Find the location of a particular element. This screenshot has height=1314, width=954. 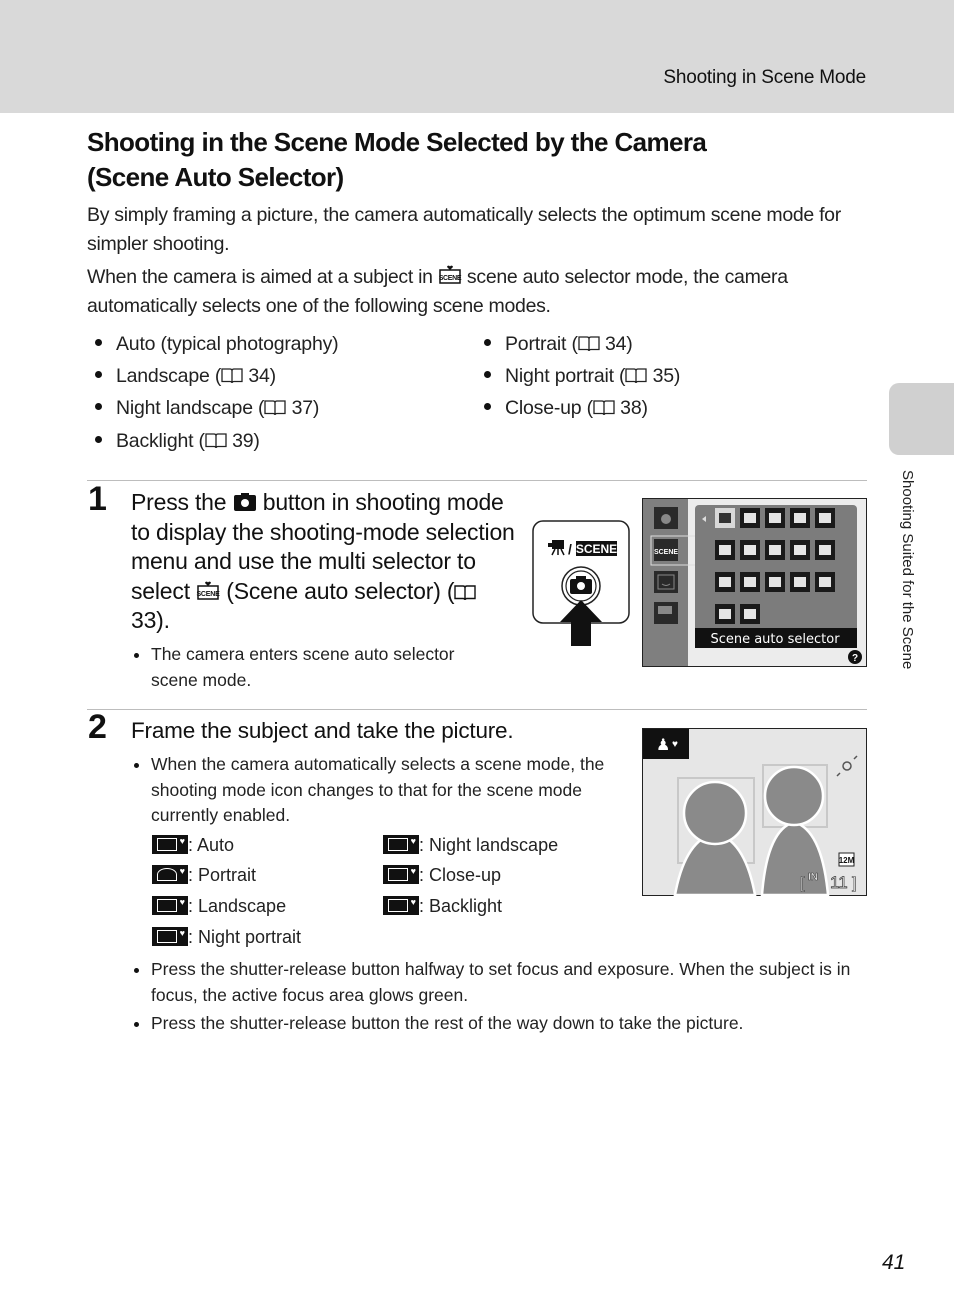

night-portrait-icon: ♥ is located at coordinates (170, 936).